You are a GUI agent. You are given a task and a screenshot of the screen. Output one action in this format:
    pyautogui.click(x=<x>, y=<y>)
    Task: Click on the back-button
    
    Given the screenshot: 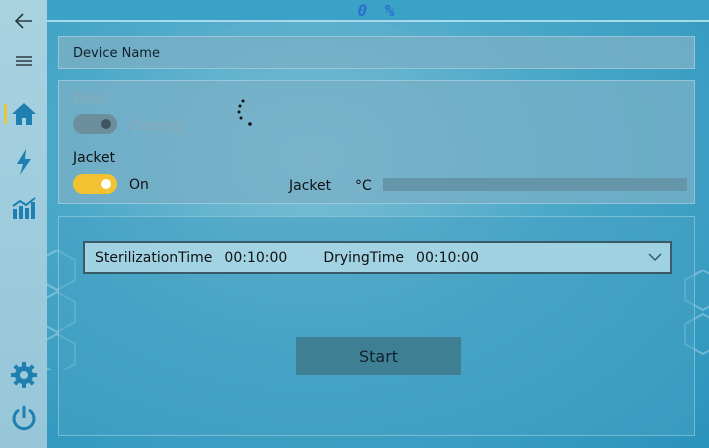 What is the action you would take?
    pyautogui.click(x=23, y=21)
    